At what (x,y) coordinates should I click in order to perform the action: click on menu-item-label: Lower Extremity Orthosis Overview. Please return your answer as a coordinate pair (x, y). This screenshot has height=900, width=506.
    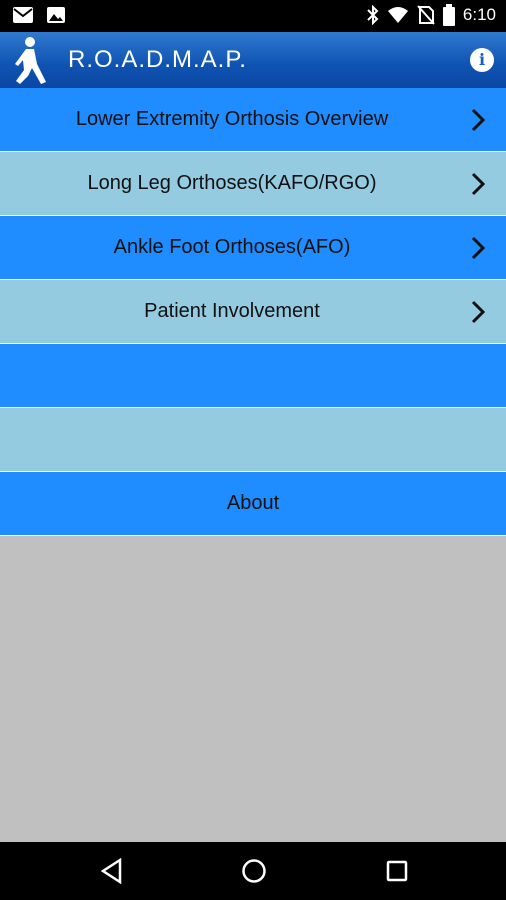
    Looking at the image, I should click on (232, 119).